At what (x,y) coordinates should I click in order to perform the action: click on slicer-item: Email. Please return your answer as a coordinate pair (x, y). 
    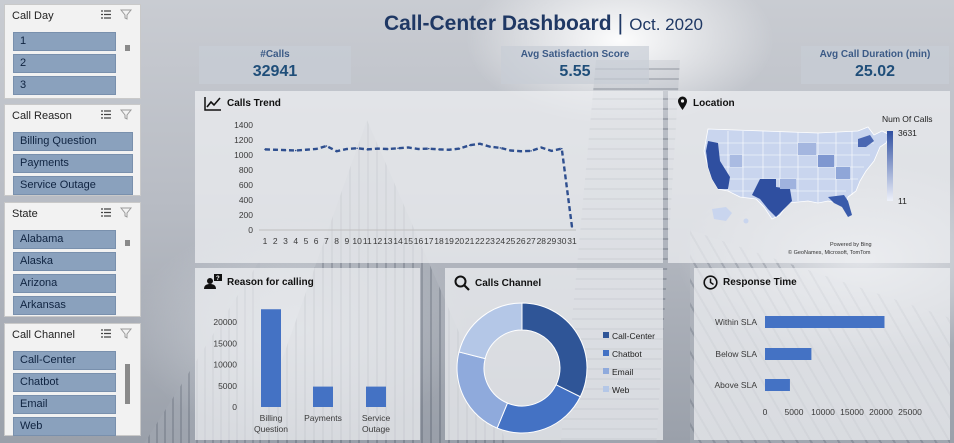
    Looking at the image, I should click on (64, 404).